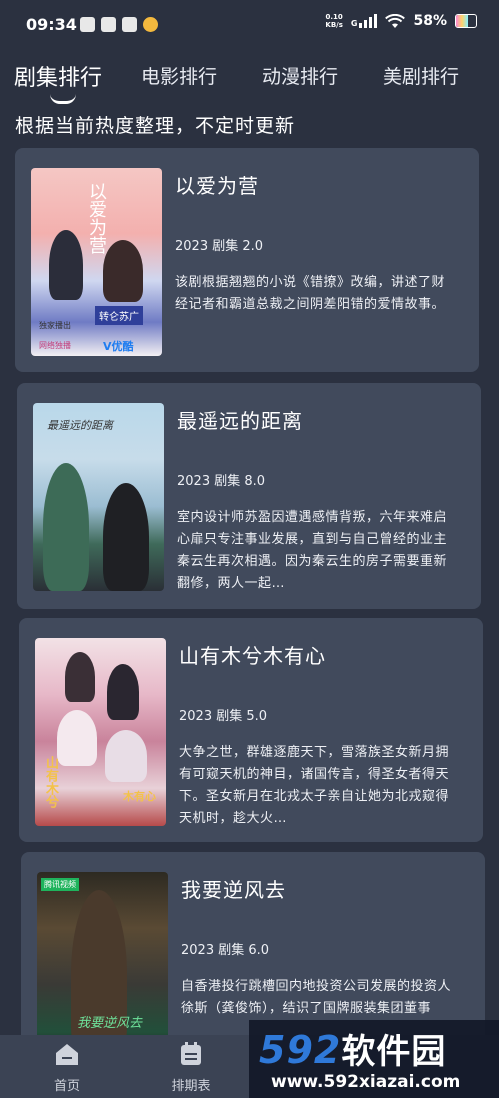 The image size is (499, 1098). What do you see at coordinates (300, 75) in the screenshot?
I see `tab-anime-ranking: 动漫排行` at bounding box center [300, 75].